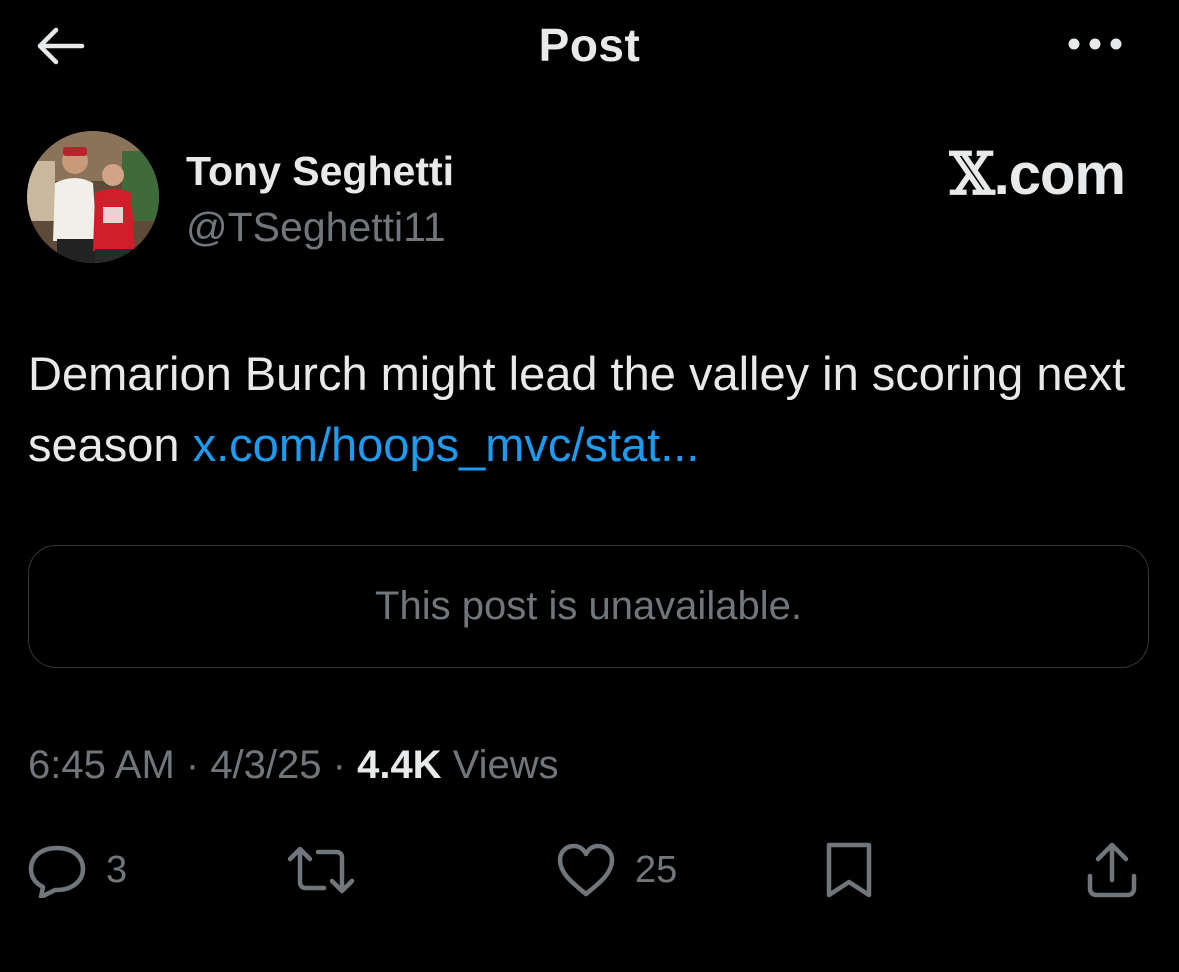 Image resolution: width=1179 pixels, height=972 pixels. Describe the element at coordinates (589, 45) in the screenshot. I see `page-title: Post` at that location.